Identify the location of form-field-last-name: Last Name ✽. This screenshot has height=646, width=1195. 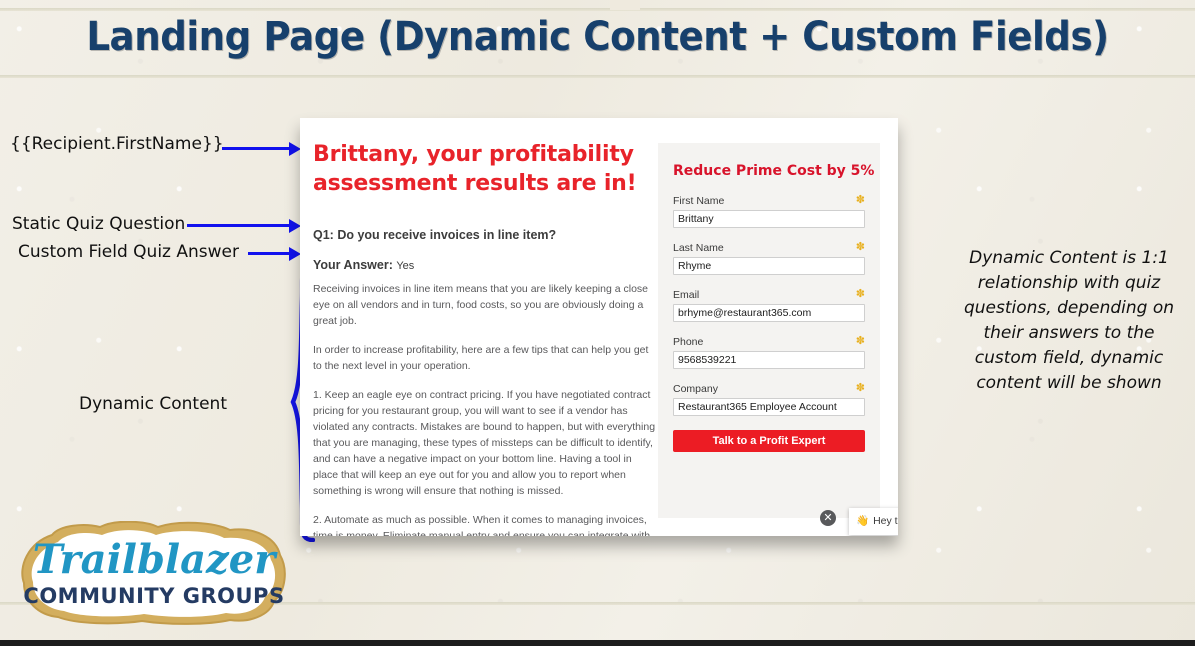
(769, 258).